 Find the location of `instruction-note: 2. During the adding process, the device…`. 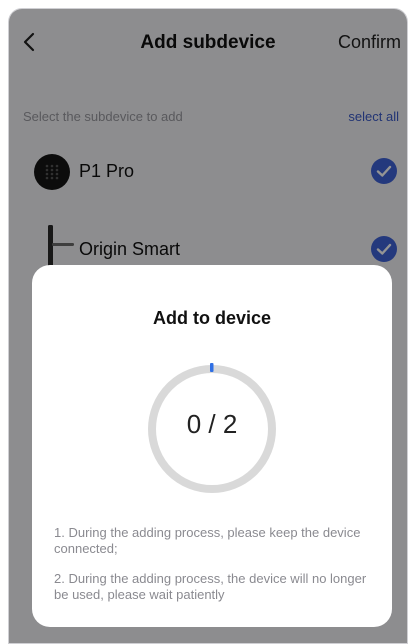

instruction-note: 2. During the adding process, the device… is located at coordinates (210, 586).